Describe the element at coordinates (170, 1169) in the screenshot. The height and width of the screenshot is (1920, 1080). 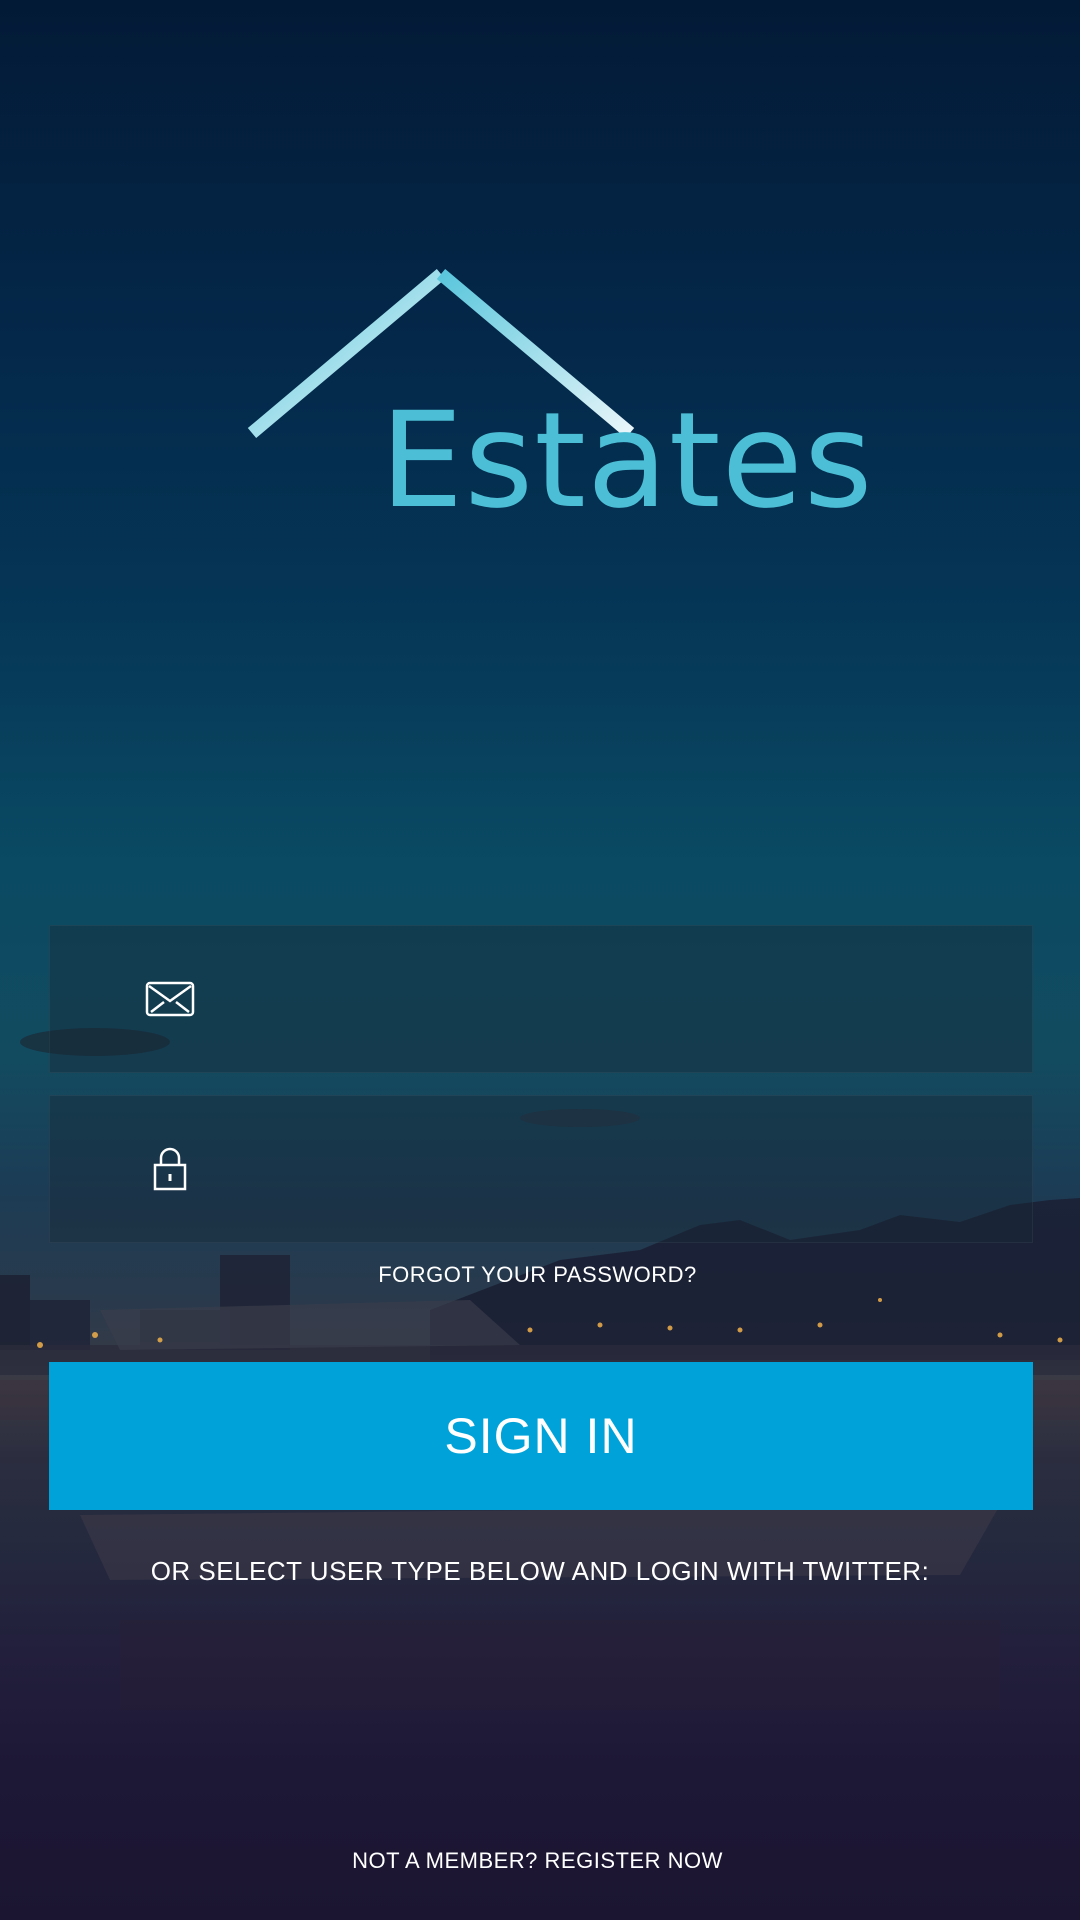
I see `lock-icon` at that location.